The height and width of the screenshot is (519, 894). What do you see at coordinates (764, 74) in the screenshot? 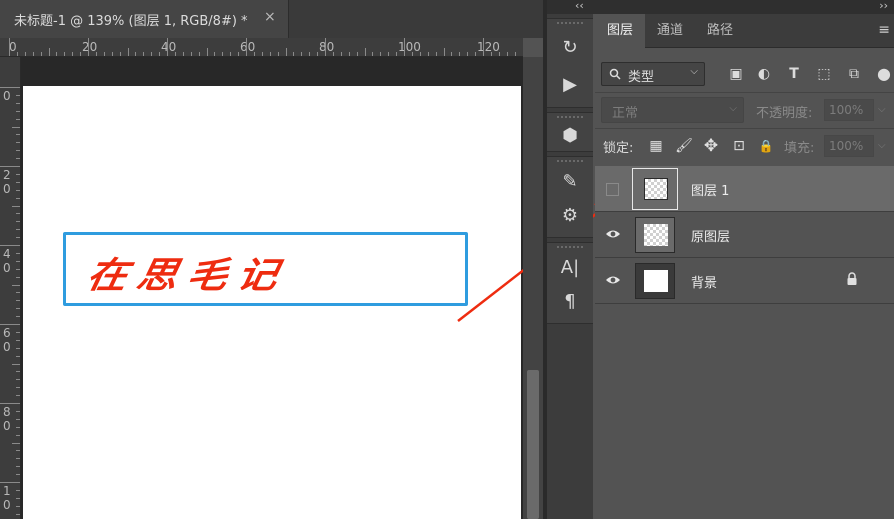
I see `adjustment-filter-icon: ◐` at bounding box center [764, 74].